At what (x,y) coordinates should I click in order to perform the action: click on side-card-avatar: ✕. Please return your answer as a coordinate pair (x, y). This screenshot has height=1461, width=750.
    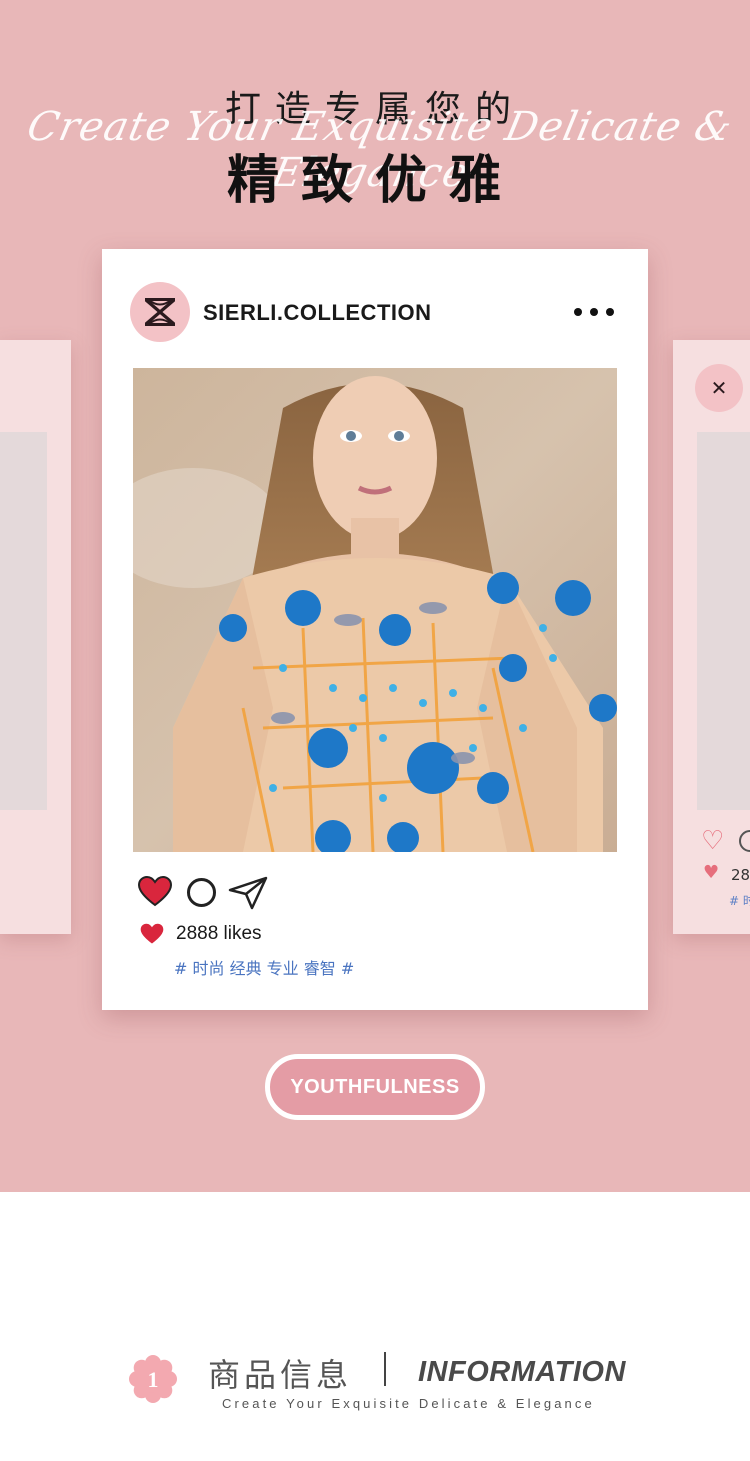
    Looking at the image, I should click on (719, 388).